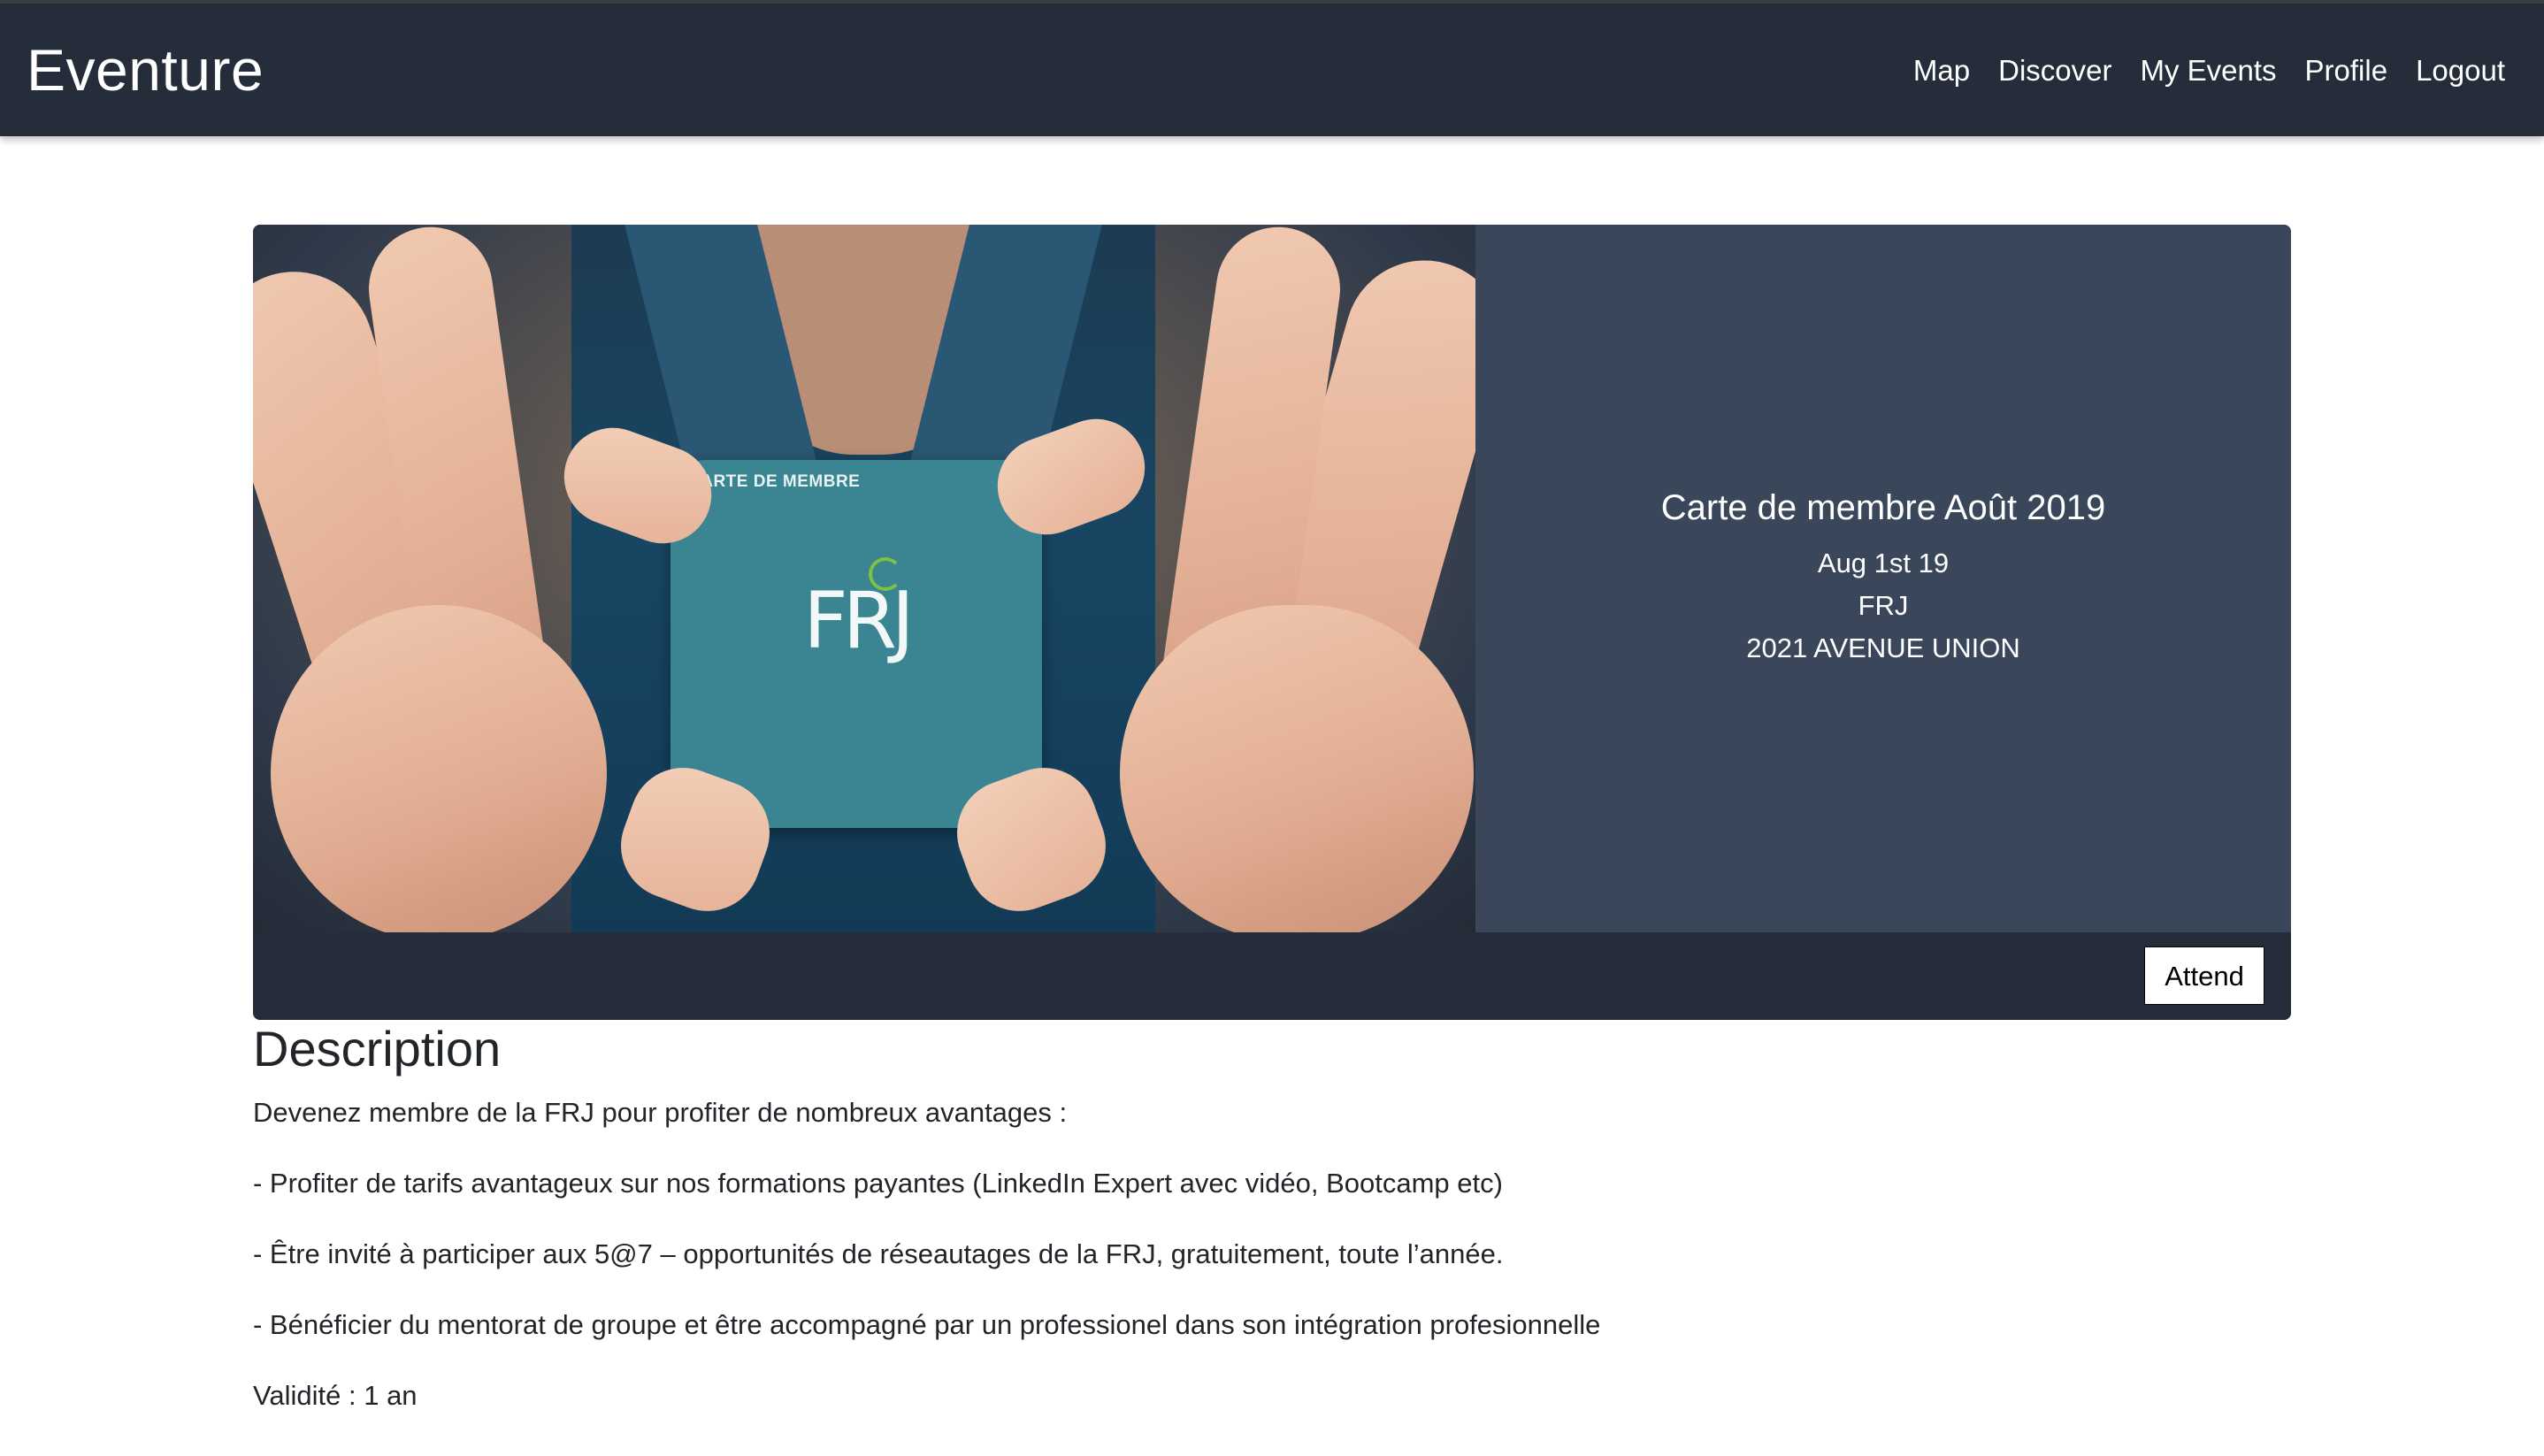 The image size is (2544, 1456). I want to click on logo-swirl-icon, so click(885, 574).